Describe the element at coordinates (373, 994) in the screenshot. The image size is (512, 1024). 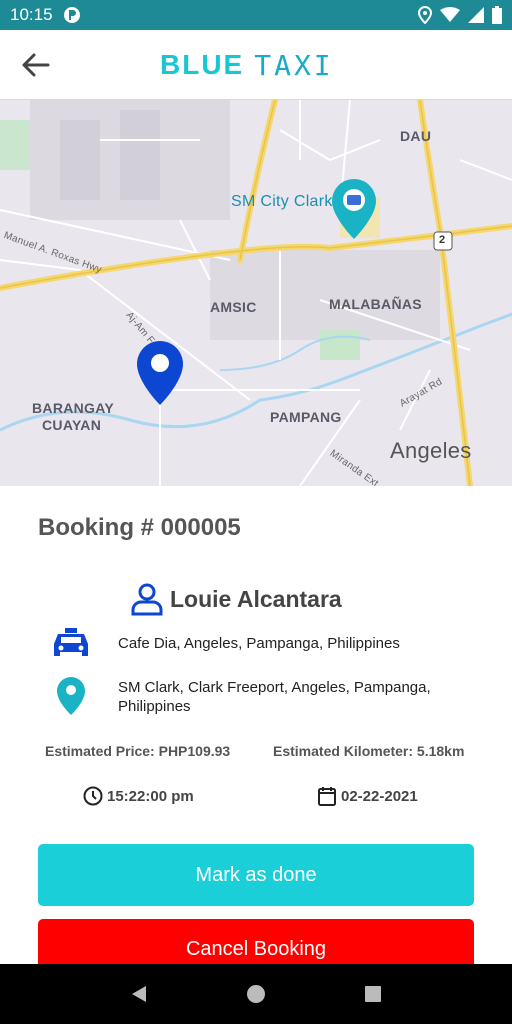
I see `nav-recents-icon` at that location.